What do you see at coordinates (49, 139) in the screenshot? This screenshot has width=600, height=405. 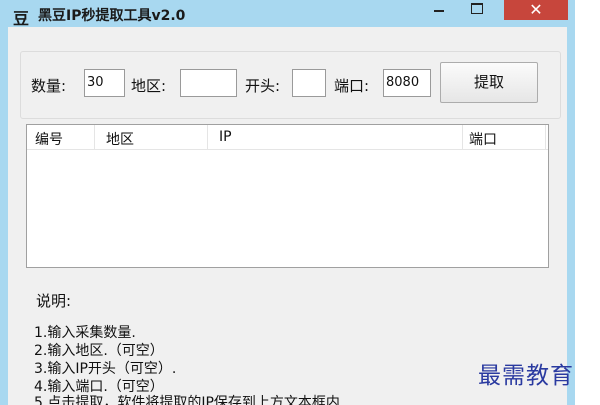 I see `column-header-number: 编号` at bounding box center [49, 139].